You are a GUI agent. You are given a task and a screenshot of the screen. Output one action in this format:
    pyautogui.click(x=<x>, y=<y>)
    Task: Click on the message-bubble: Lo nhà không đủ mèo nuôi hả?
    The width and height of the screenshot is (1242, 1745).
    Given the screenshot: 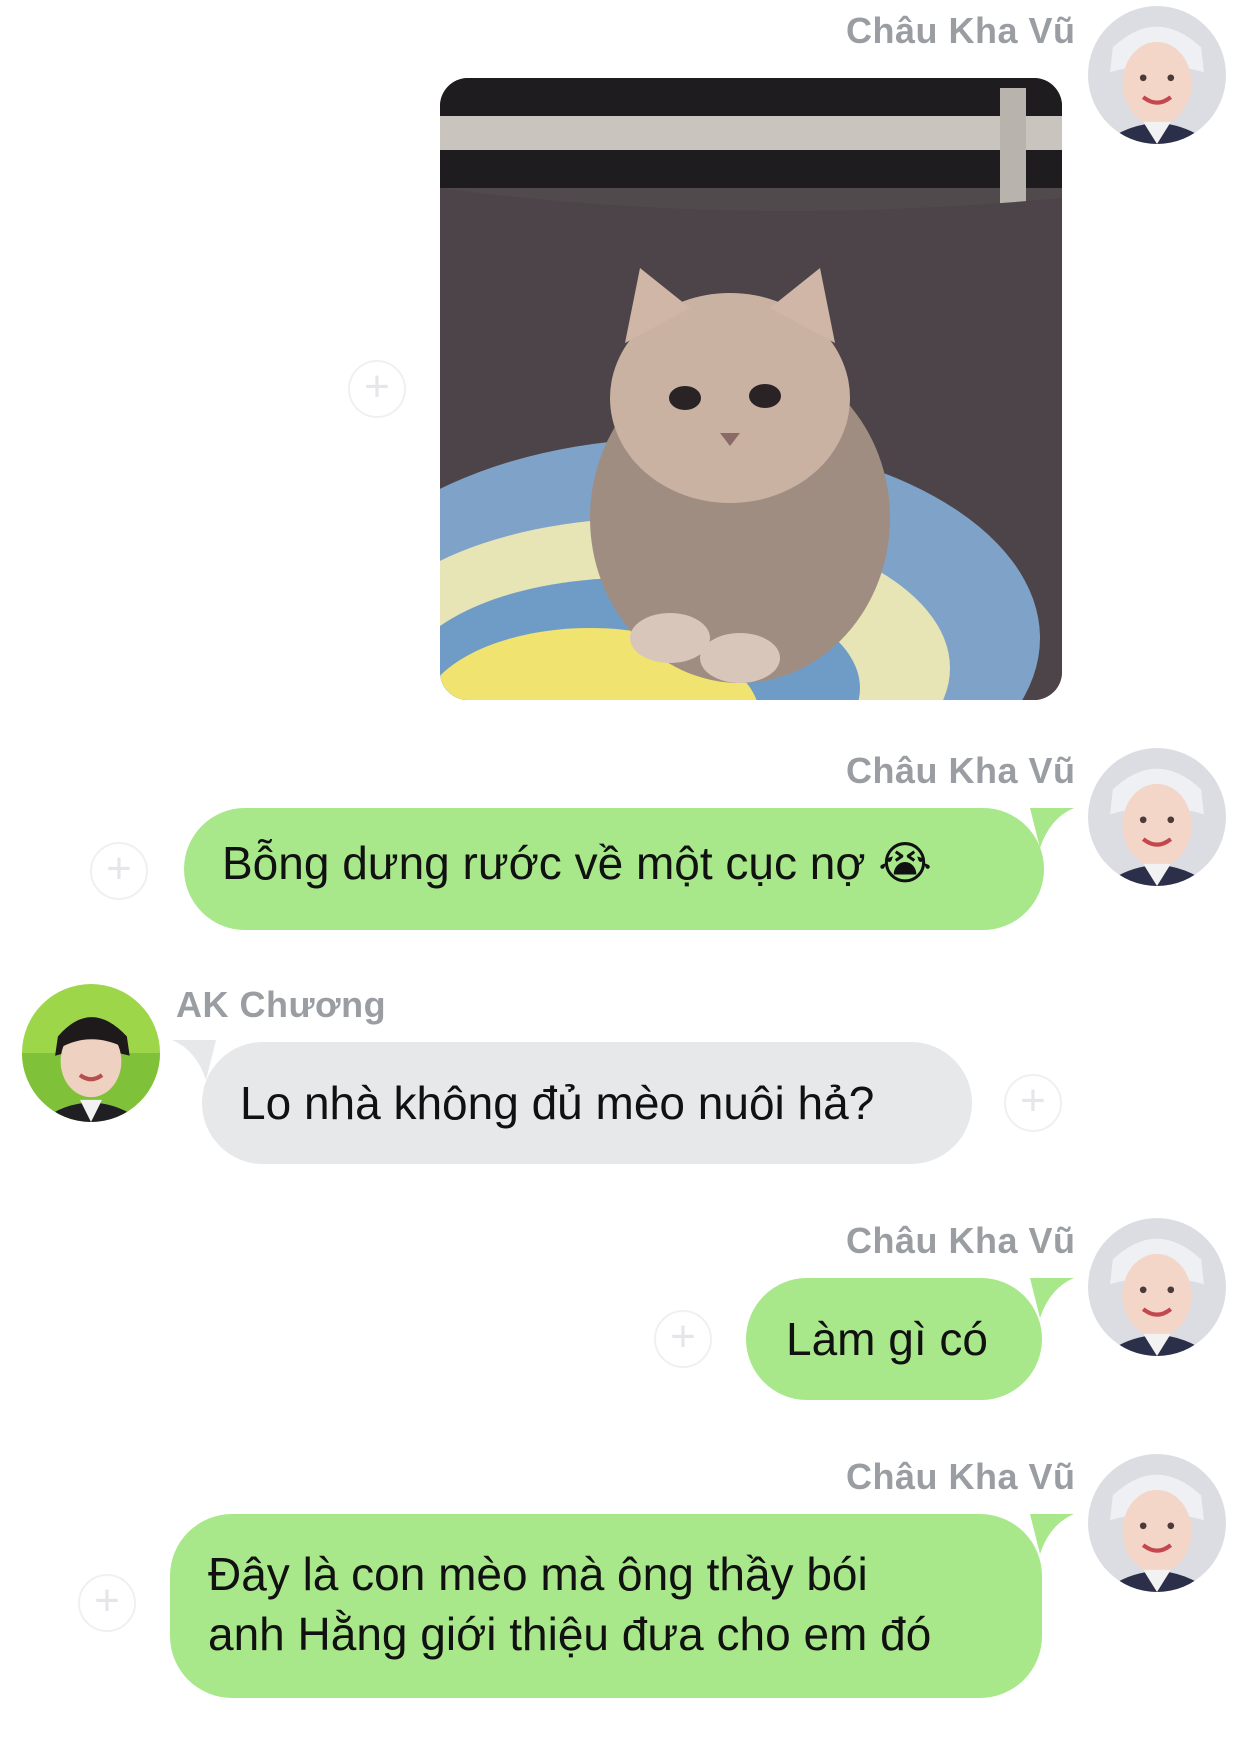 What is the action you would take?
    pyautogui.click(x=587, y=1103)
    